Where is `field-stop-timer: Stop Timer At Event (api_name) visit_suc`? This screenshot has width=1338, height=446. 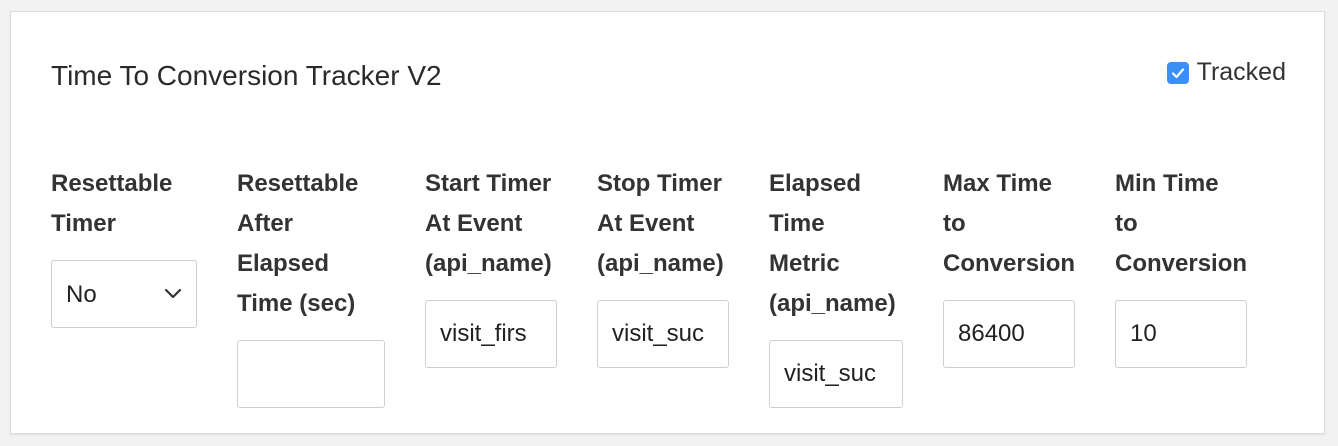 field-stop-timer: Stop Timer At Event (api_name) visit_suc is located at coordinates (667, 266).